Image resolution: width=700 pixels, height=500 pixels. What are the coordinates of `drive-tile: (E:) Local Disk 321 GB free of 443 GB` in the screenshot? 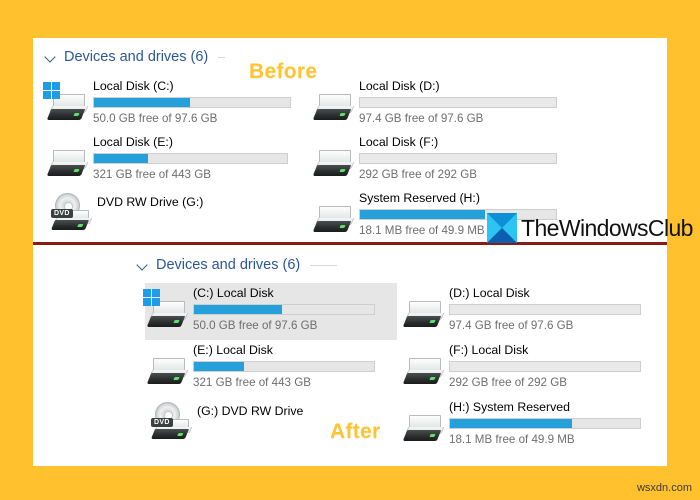 It's located at (271, 368).